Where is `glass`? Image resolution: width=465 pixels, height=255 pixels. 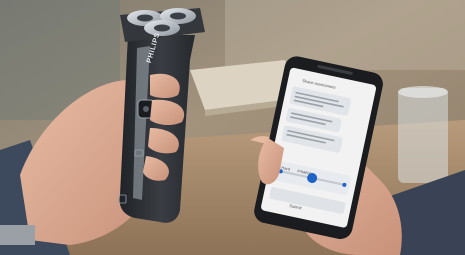
glass is located at coordinates (423, 135).